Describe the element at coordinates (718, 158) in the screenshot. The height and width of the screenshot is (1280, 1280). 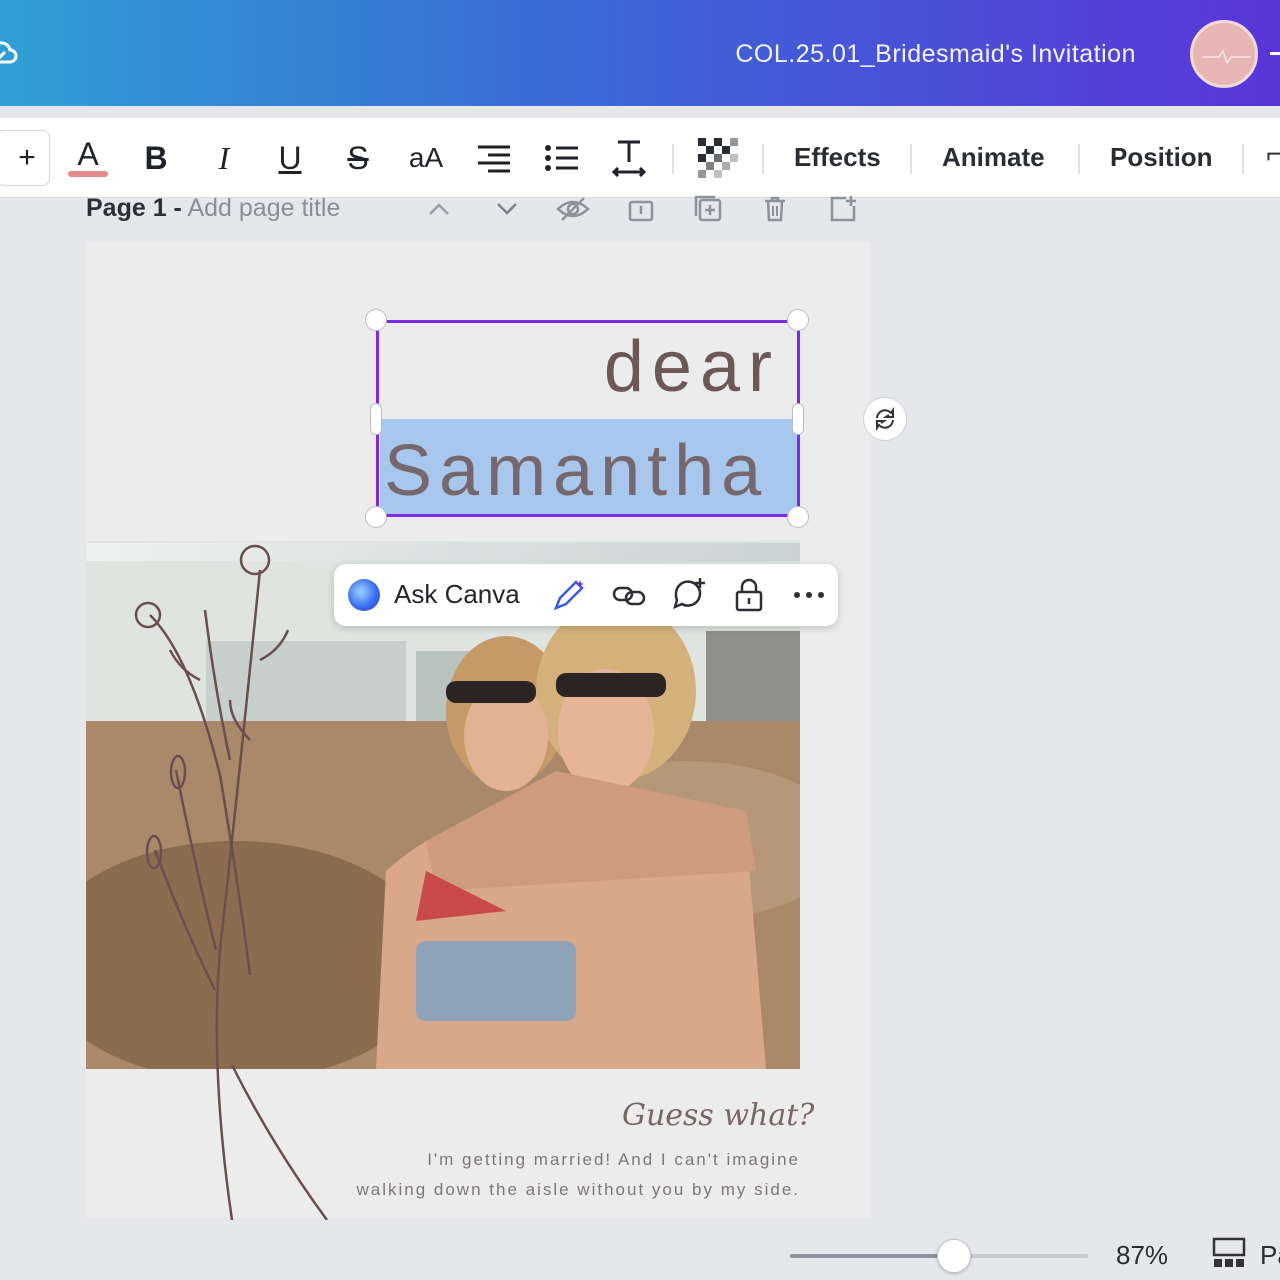
I see `transparency-icon` at that location.